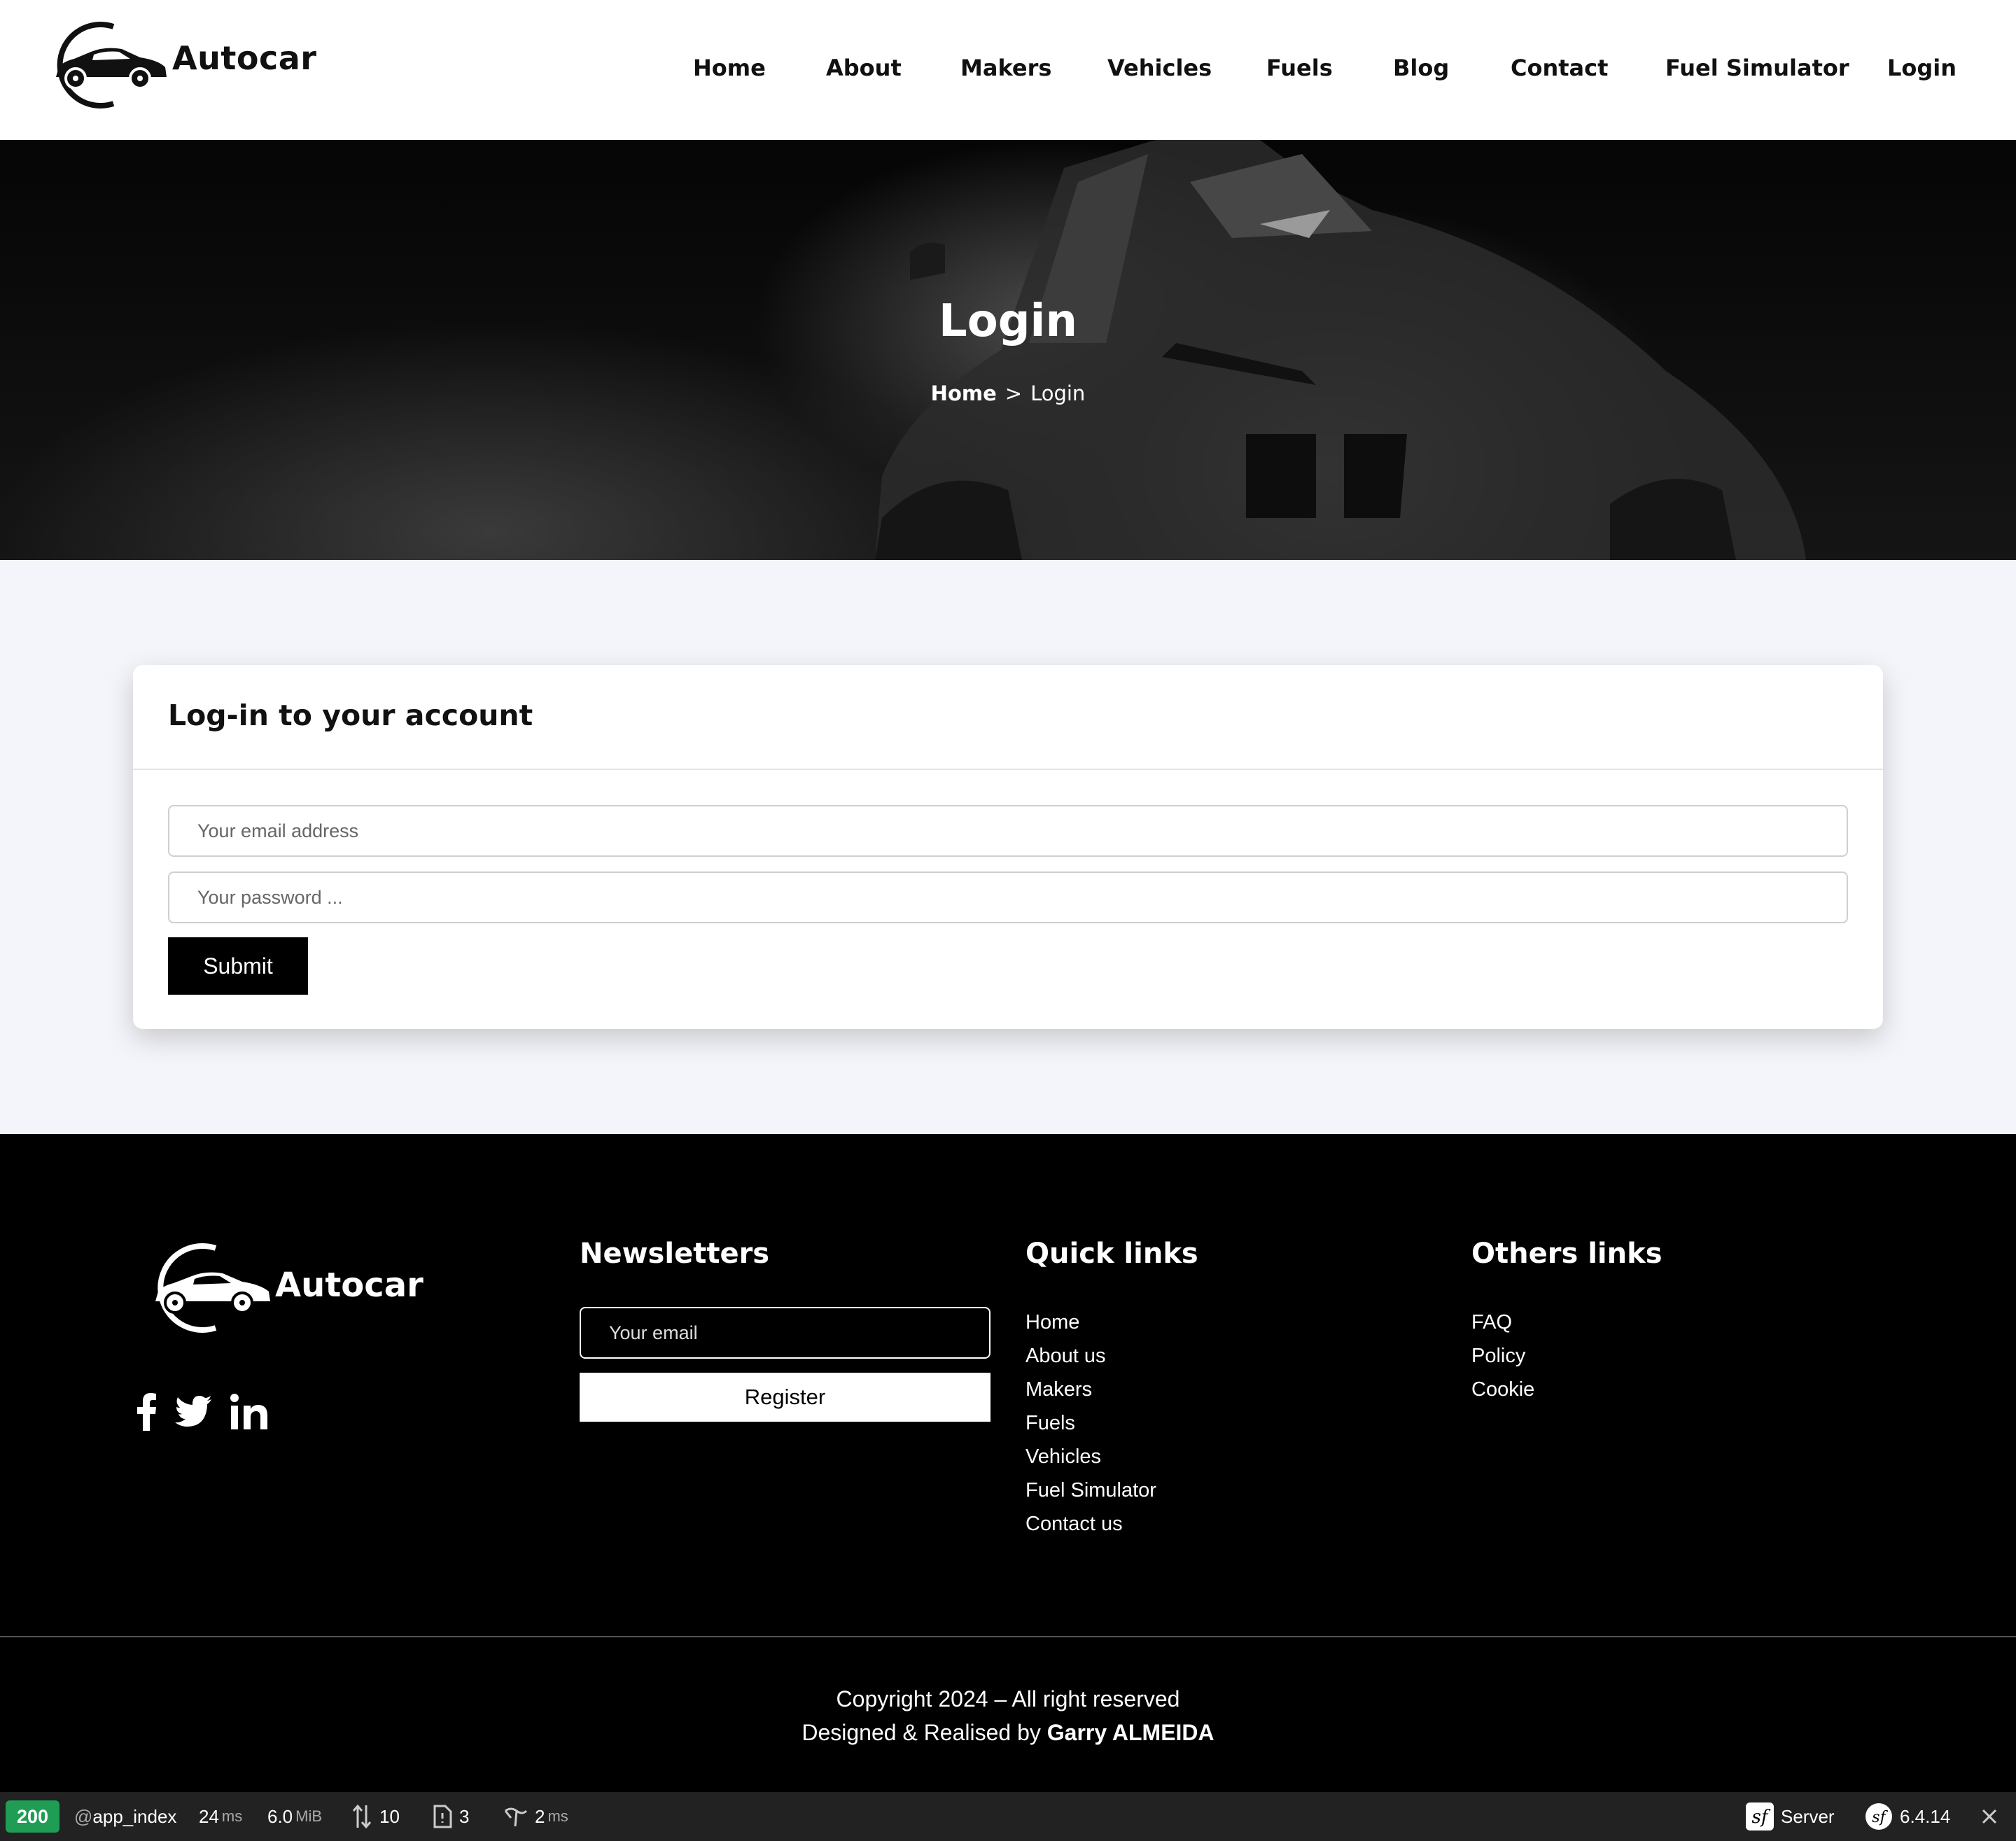  I want to click on social-links, so click(202, 1412).